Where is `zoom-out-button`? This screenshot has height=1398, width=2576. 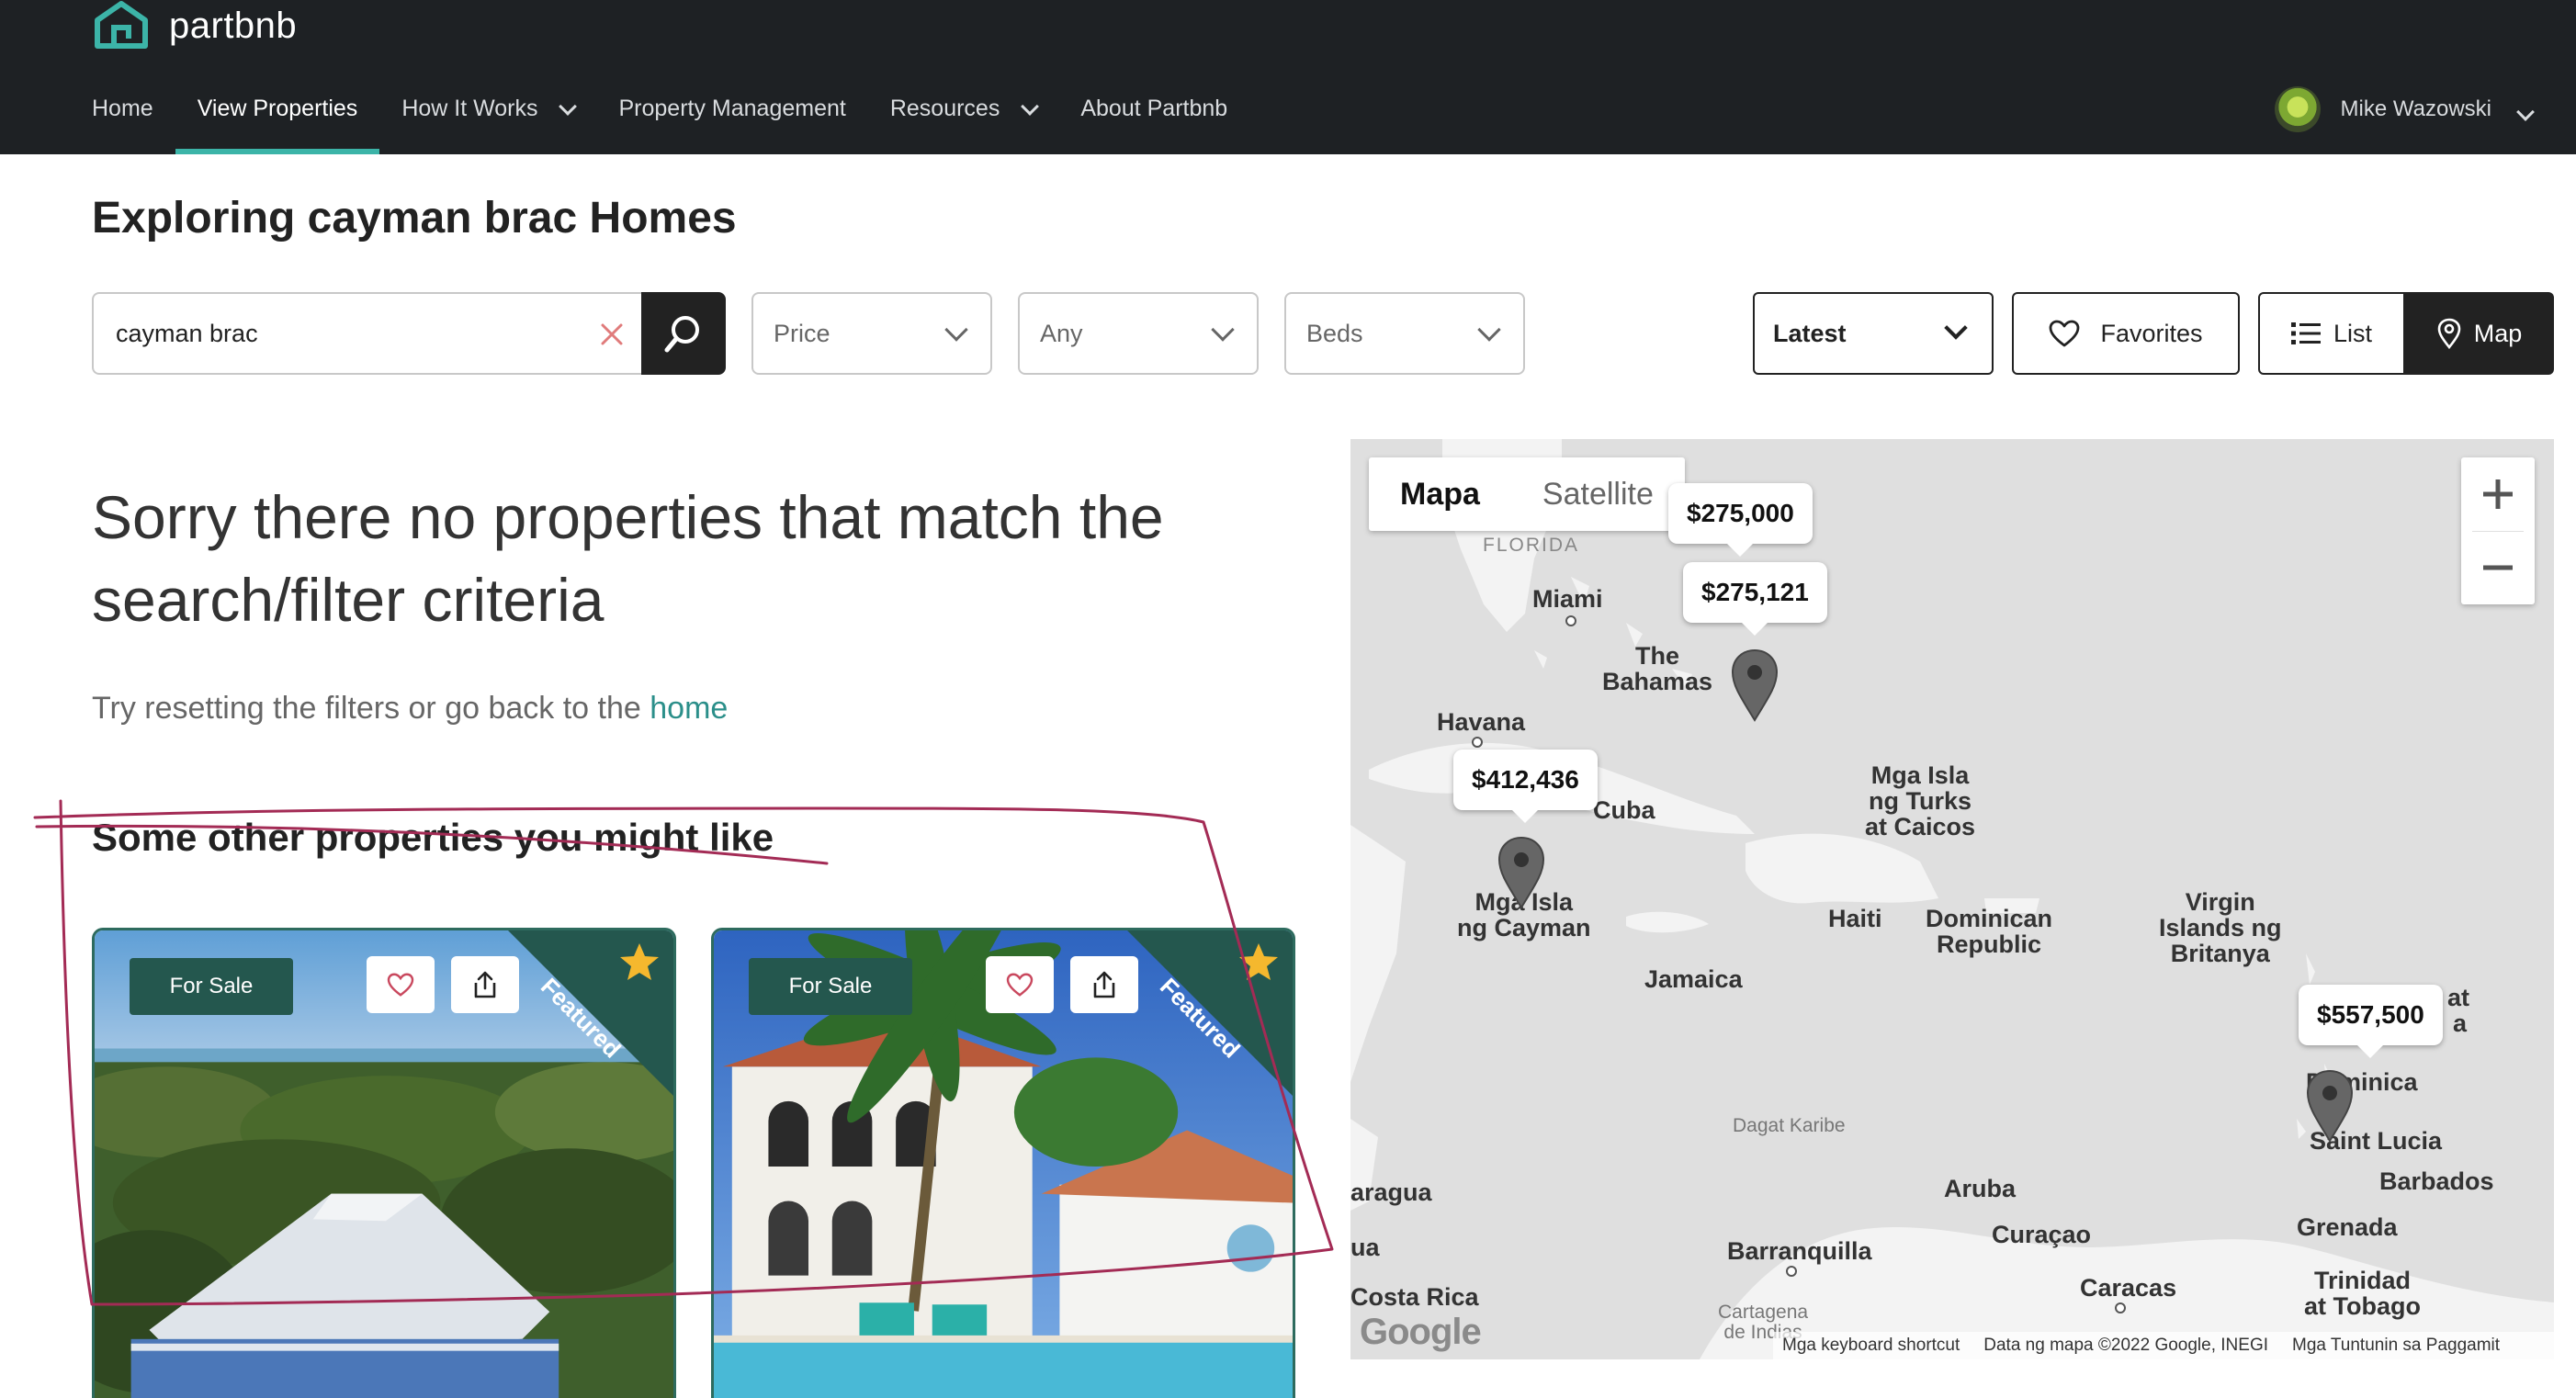
zoom-out-button is located at coordinates (2498, 567).